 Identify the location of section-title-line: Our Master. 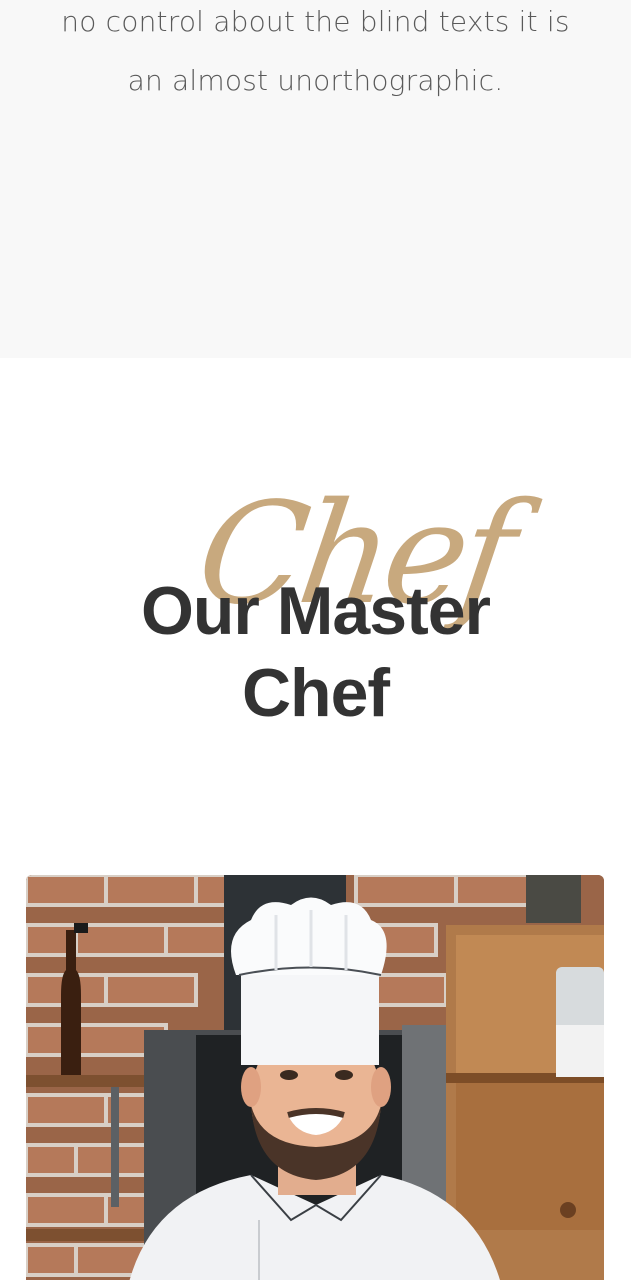
(316, 611).